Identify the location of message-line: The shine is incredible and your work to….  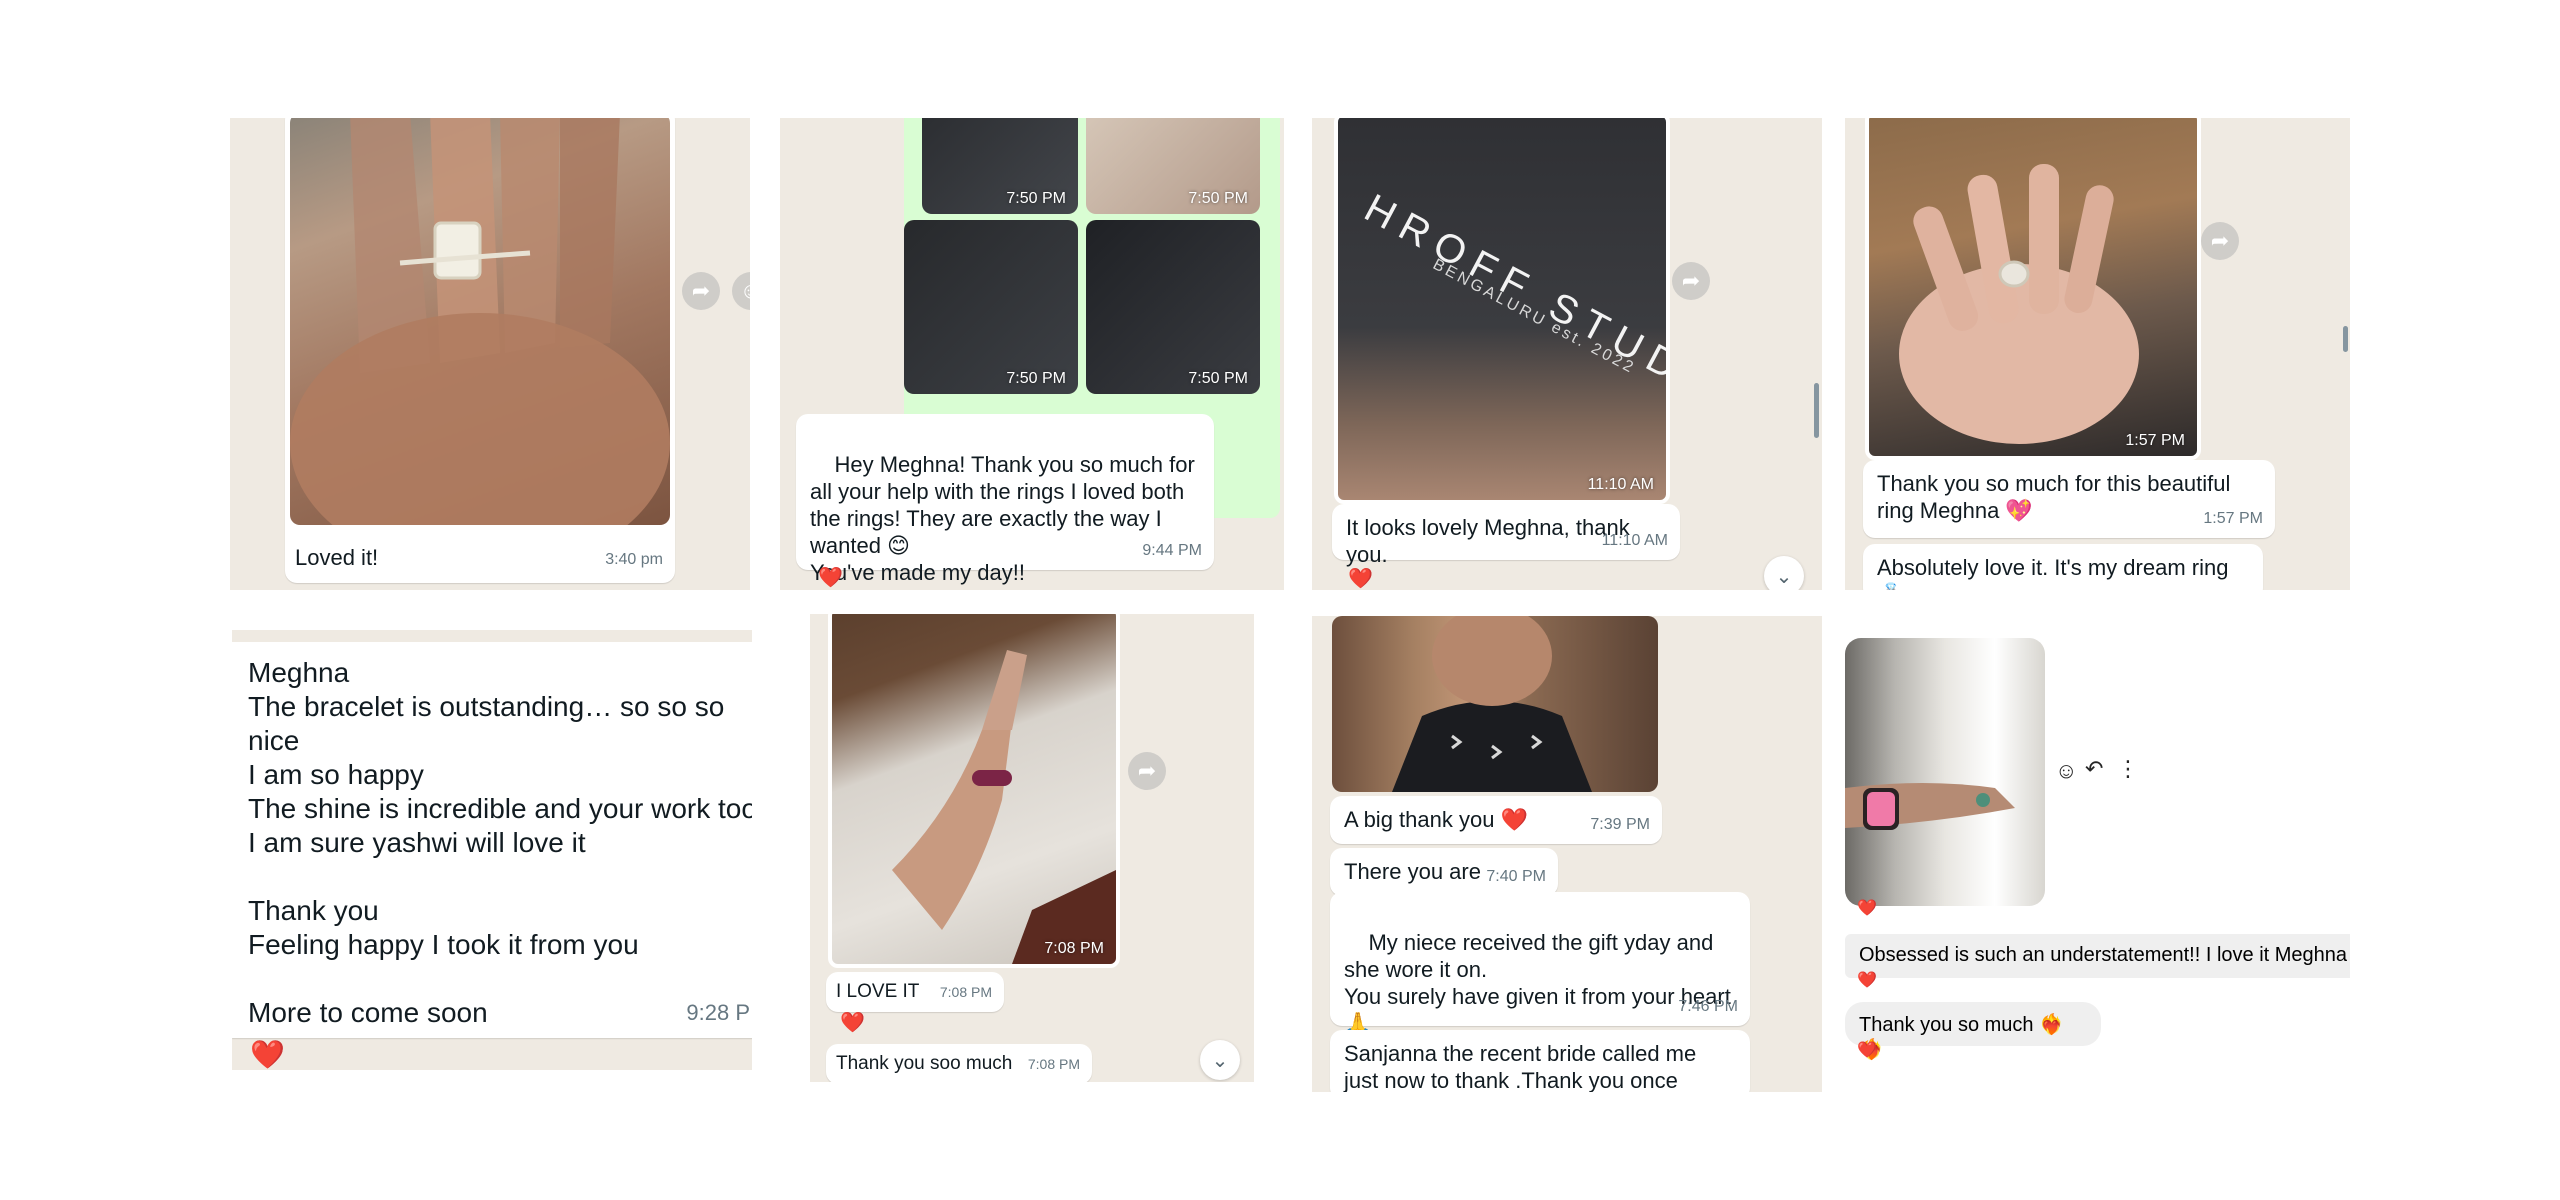
(500, 808).